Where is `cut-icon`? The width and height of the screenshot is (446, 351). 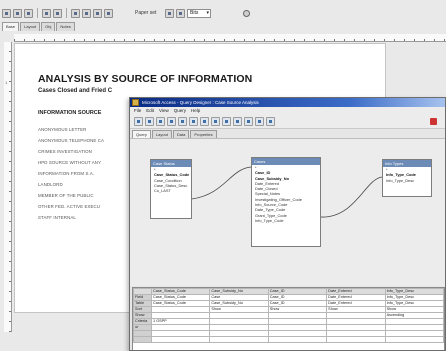
cut-icon is located at coordinates (75, 13).